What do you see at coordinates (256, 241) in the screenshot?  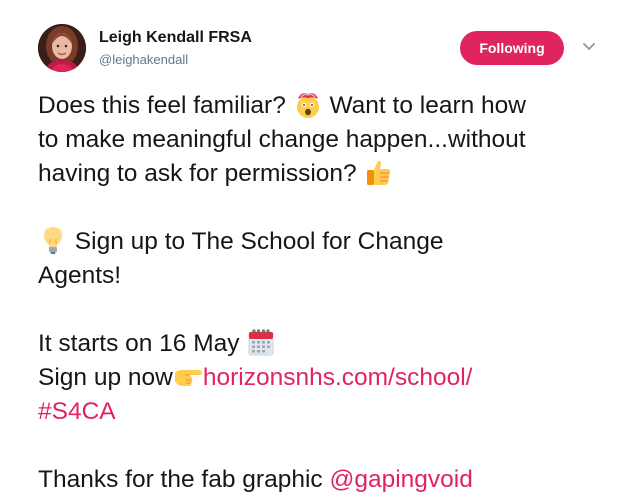 I see `tweet-text-segment: Sign up to The School for Change` at bounding box center [256, 241].